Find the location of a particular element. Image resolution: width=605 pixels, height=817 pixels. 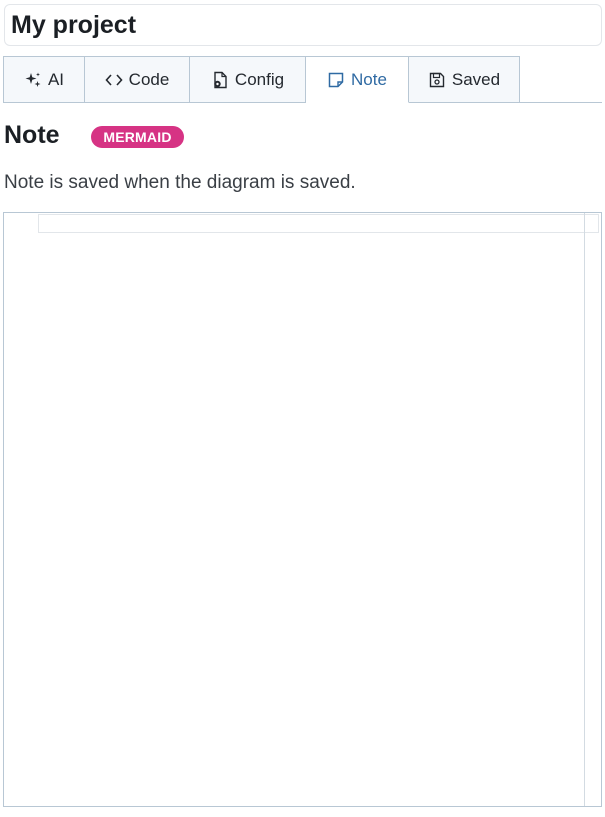

tab-note-label: Note is located at coordinates (369, 79).